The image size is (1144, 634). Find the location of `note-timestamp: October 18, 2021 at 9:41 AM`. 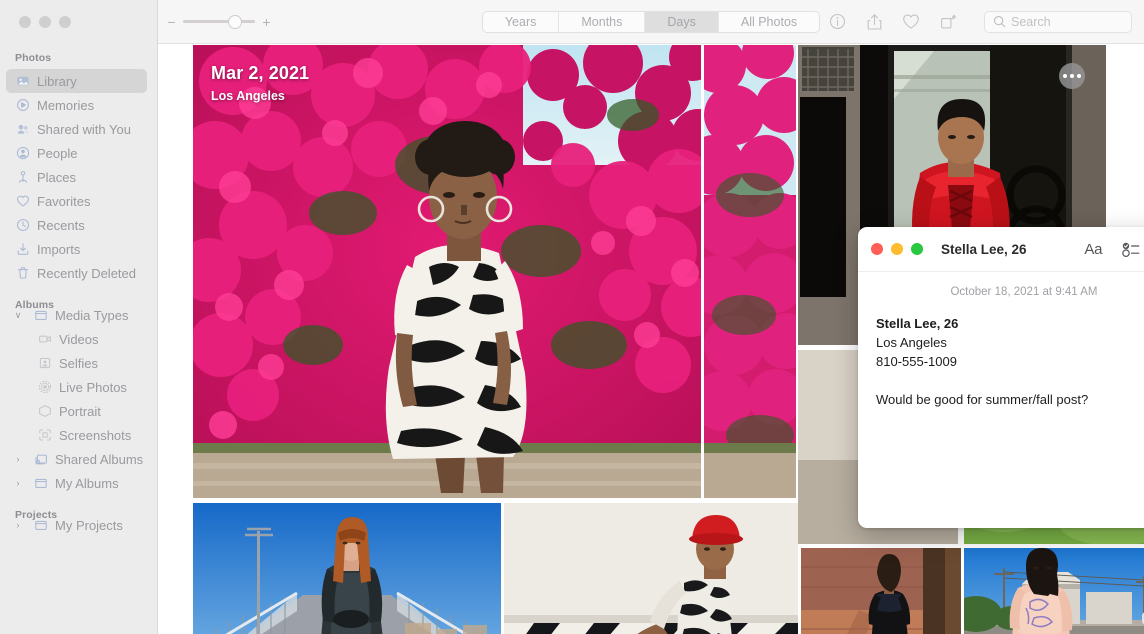

note-timestamp: October 18, 2021 at 9:41 AM is located at coordinates (1024, 292).